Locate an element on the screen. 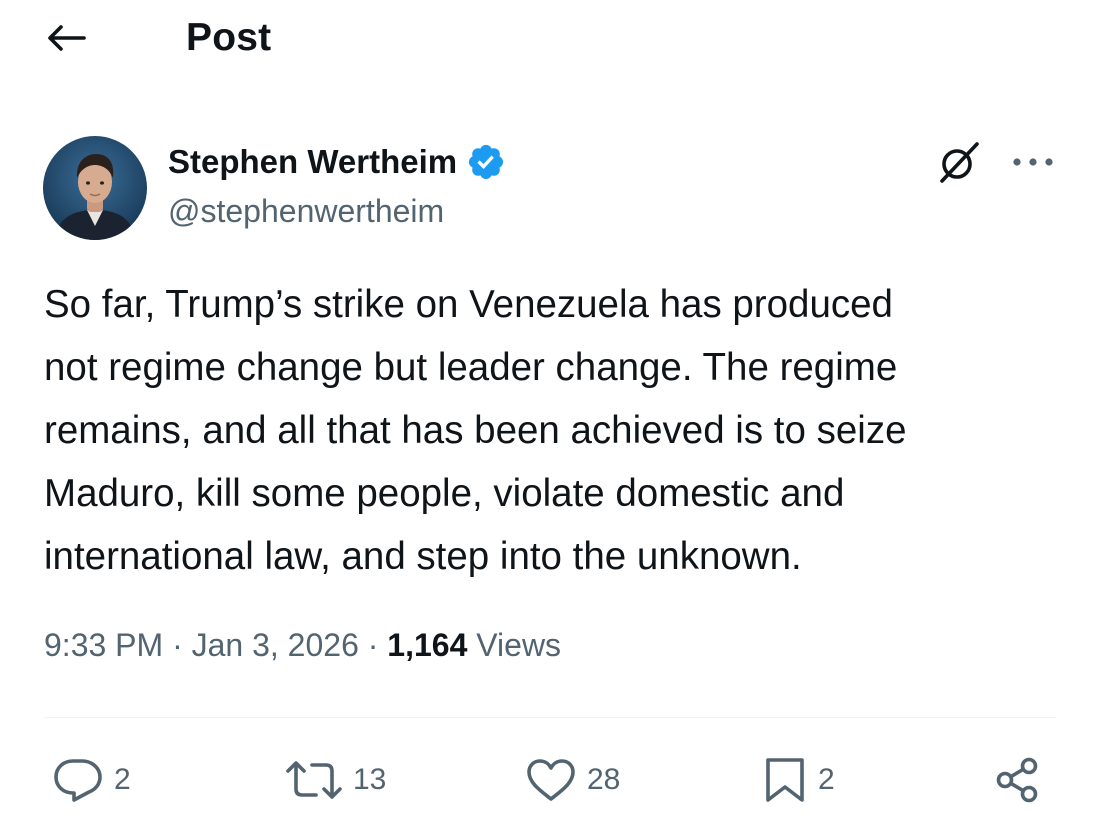  top-bar: Post is located at coordinates (550, 40).